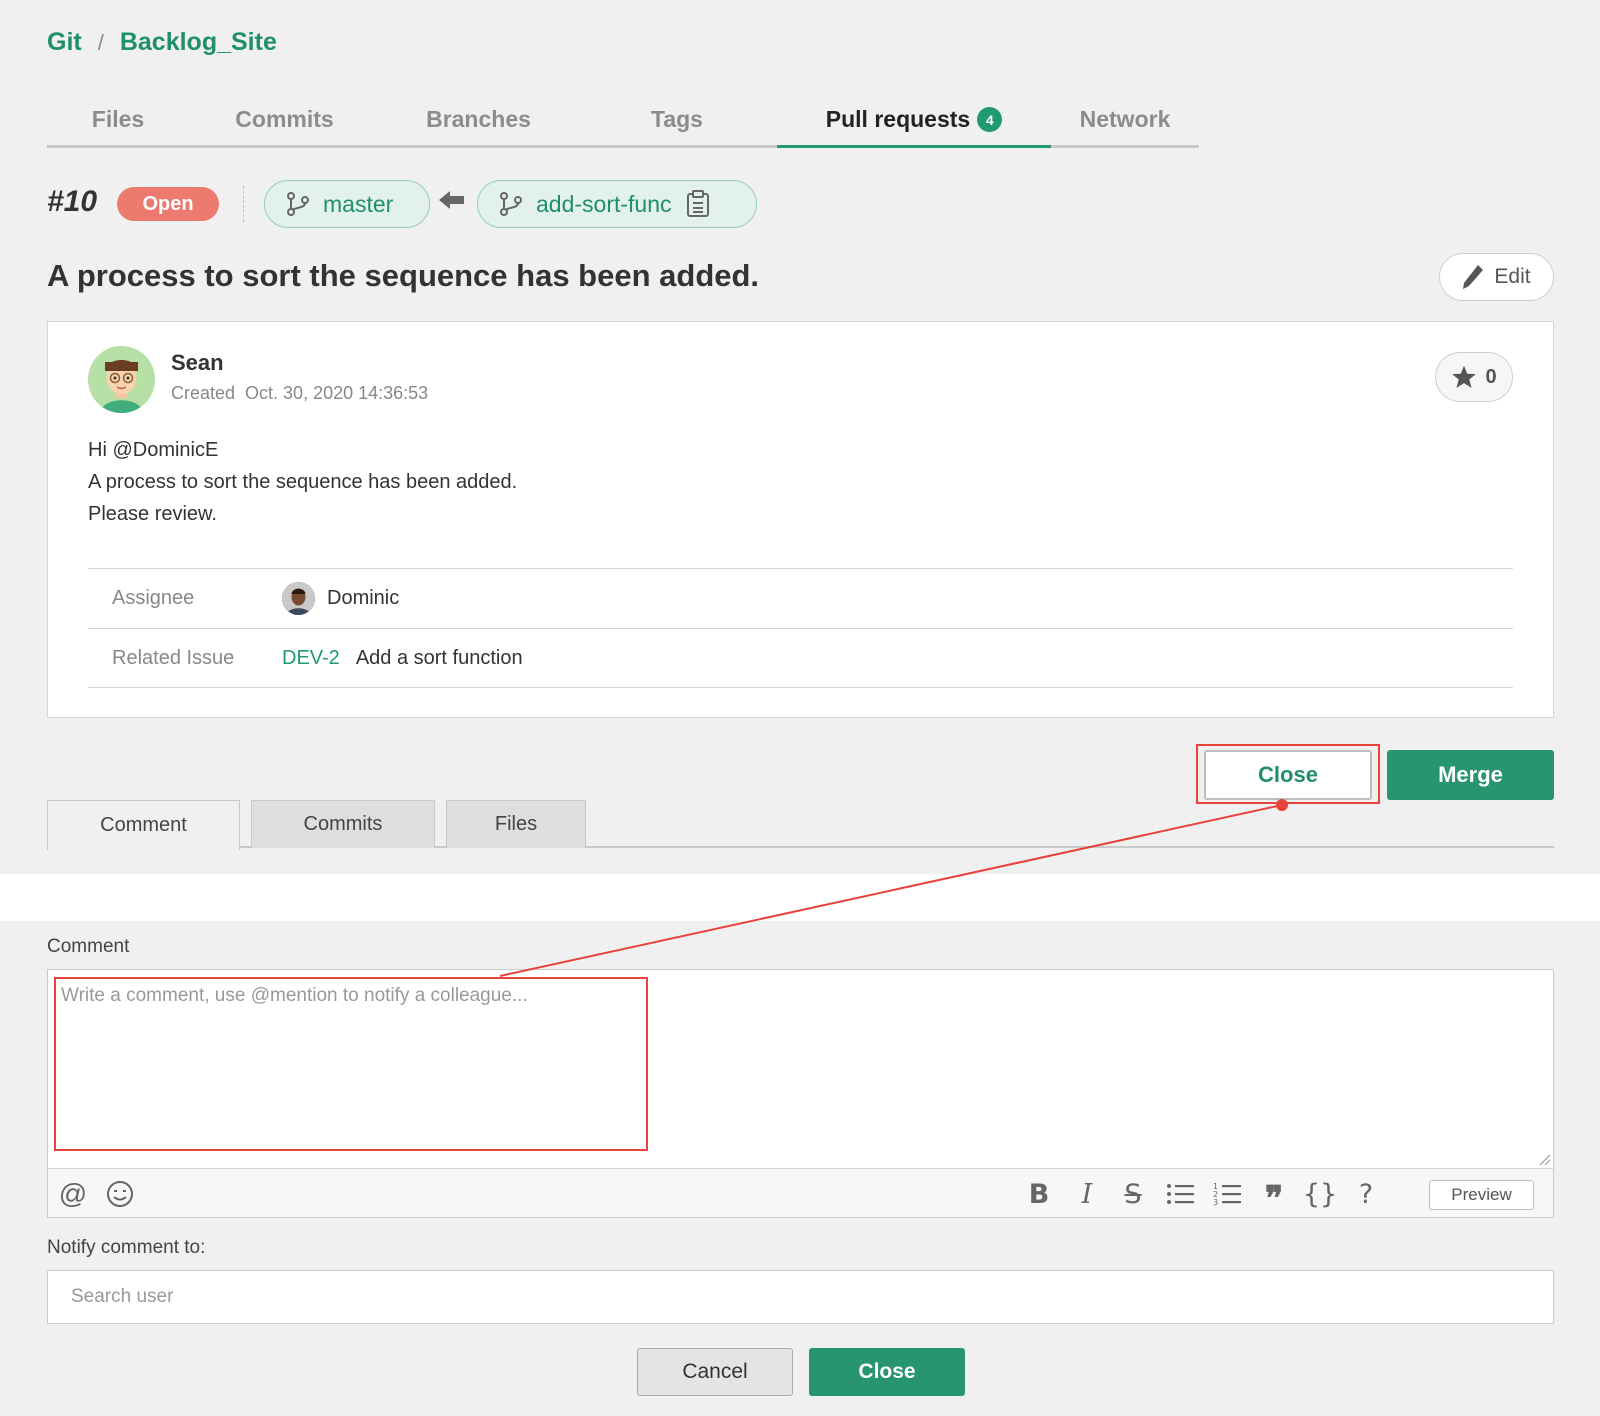  What do you see at coordinates (800, 1297) in the screenshot?
I see `search-user-input` at bounding box center [800, 1297].